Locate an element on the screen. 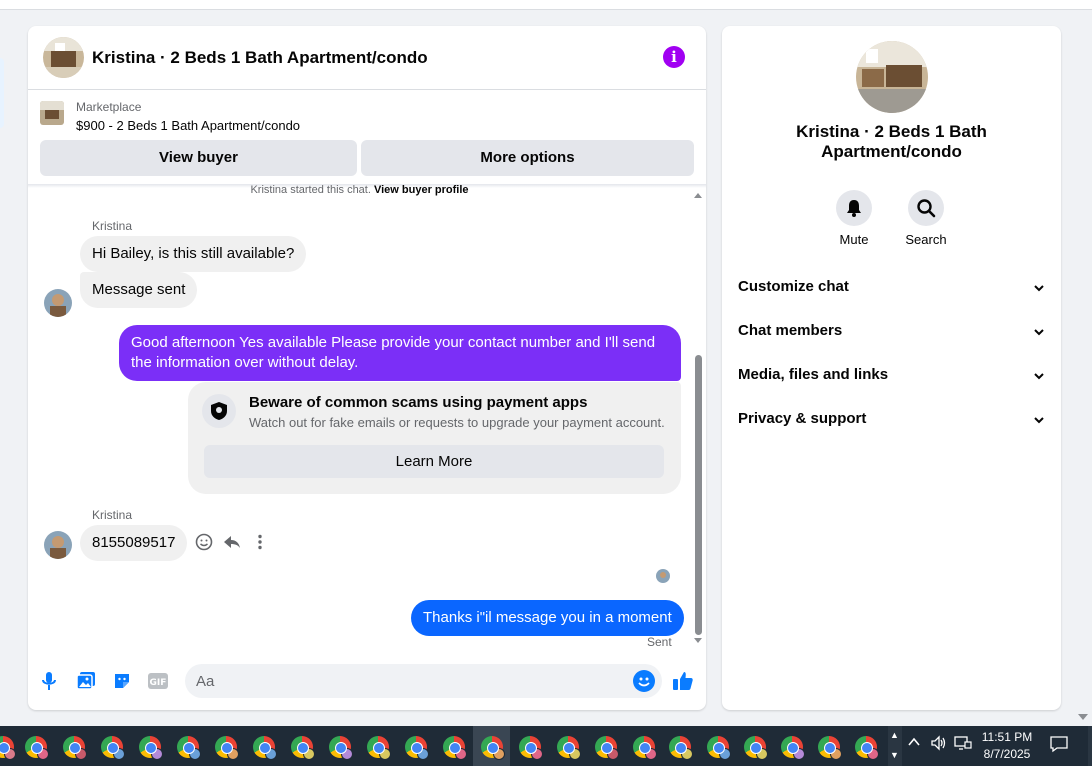 This screenshot has width=1092, height=766. incoming-message: Message sent is located at coordinates (139, 290).